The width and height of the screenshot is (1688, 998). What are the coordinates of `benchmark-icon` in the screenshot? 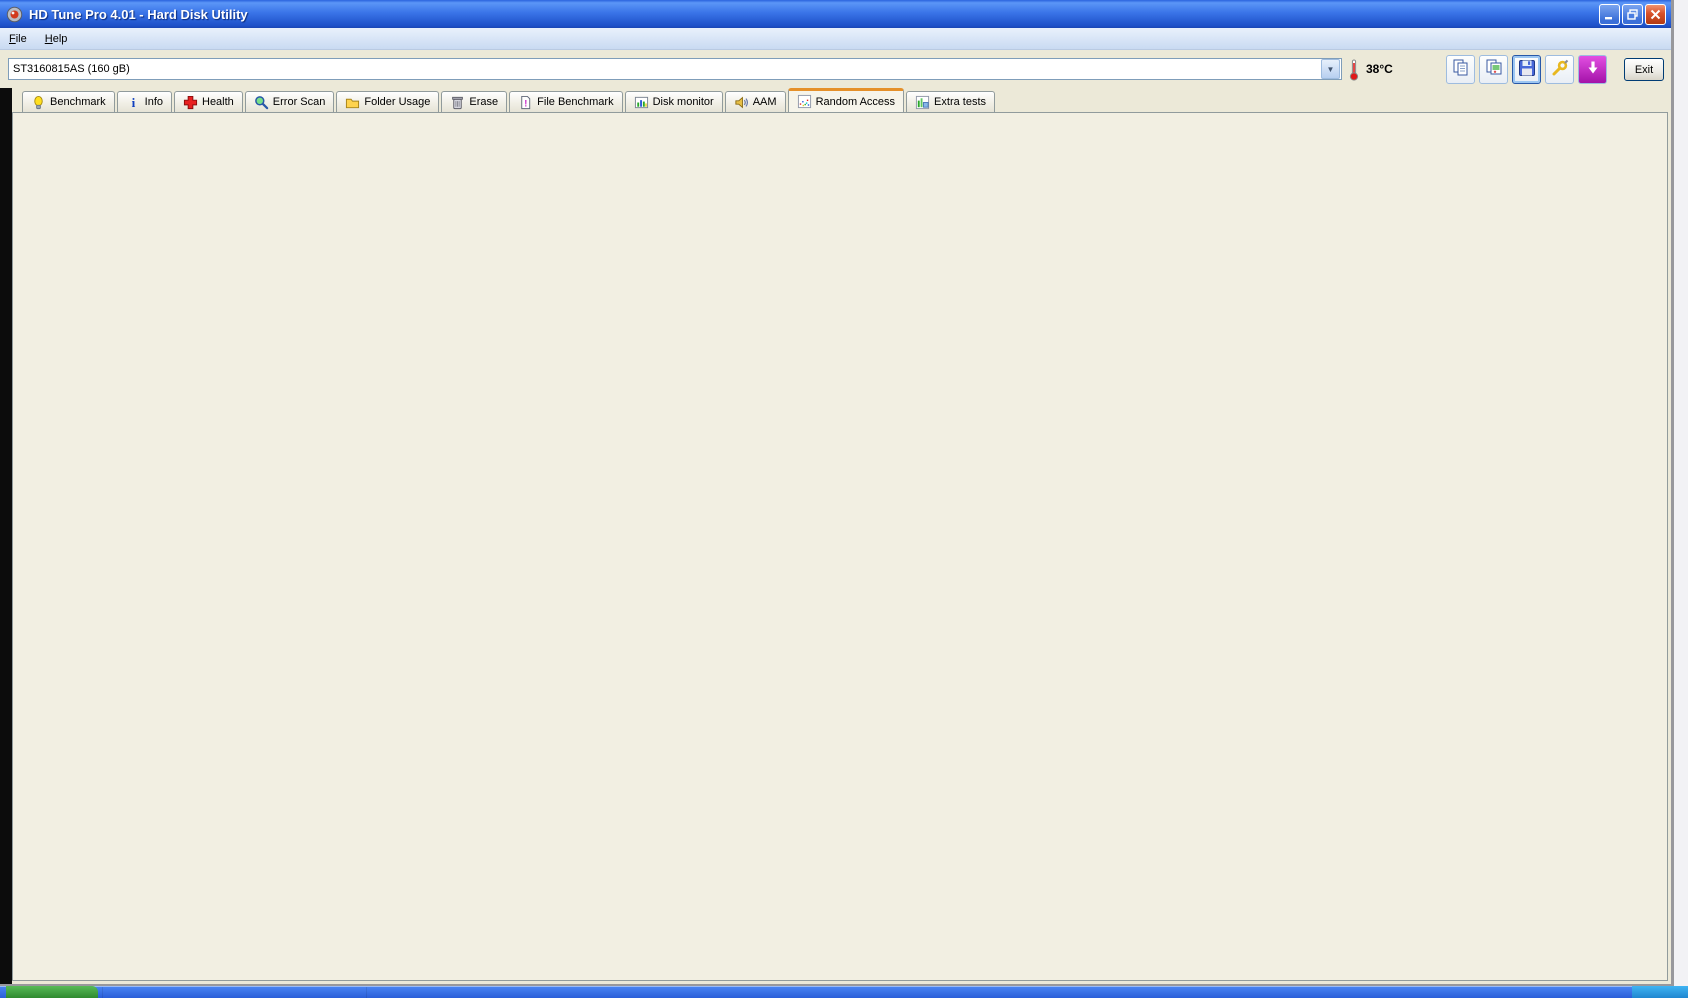 It's located at (38, 102).